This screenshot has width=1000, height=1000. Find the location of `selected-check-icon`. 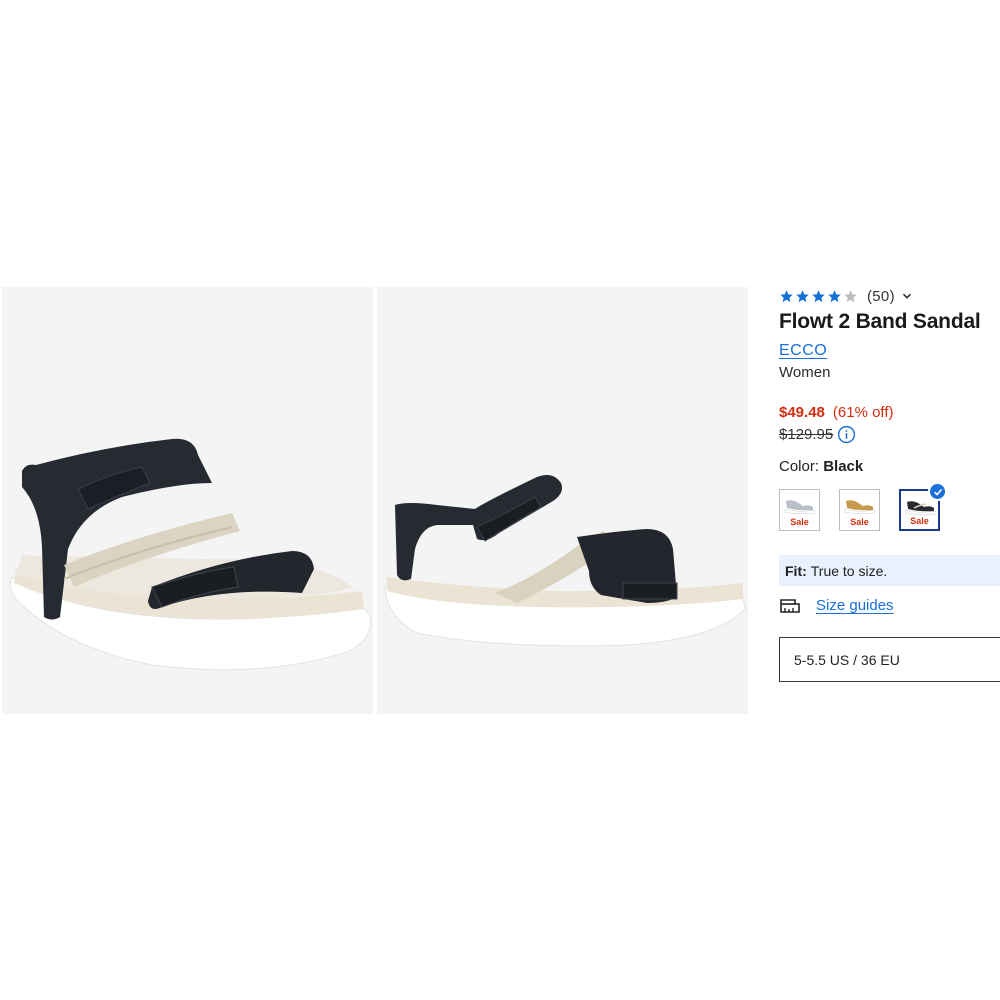

selected-check-icon is located at coordinates (937, 491).